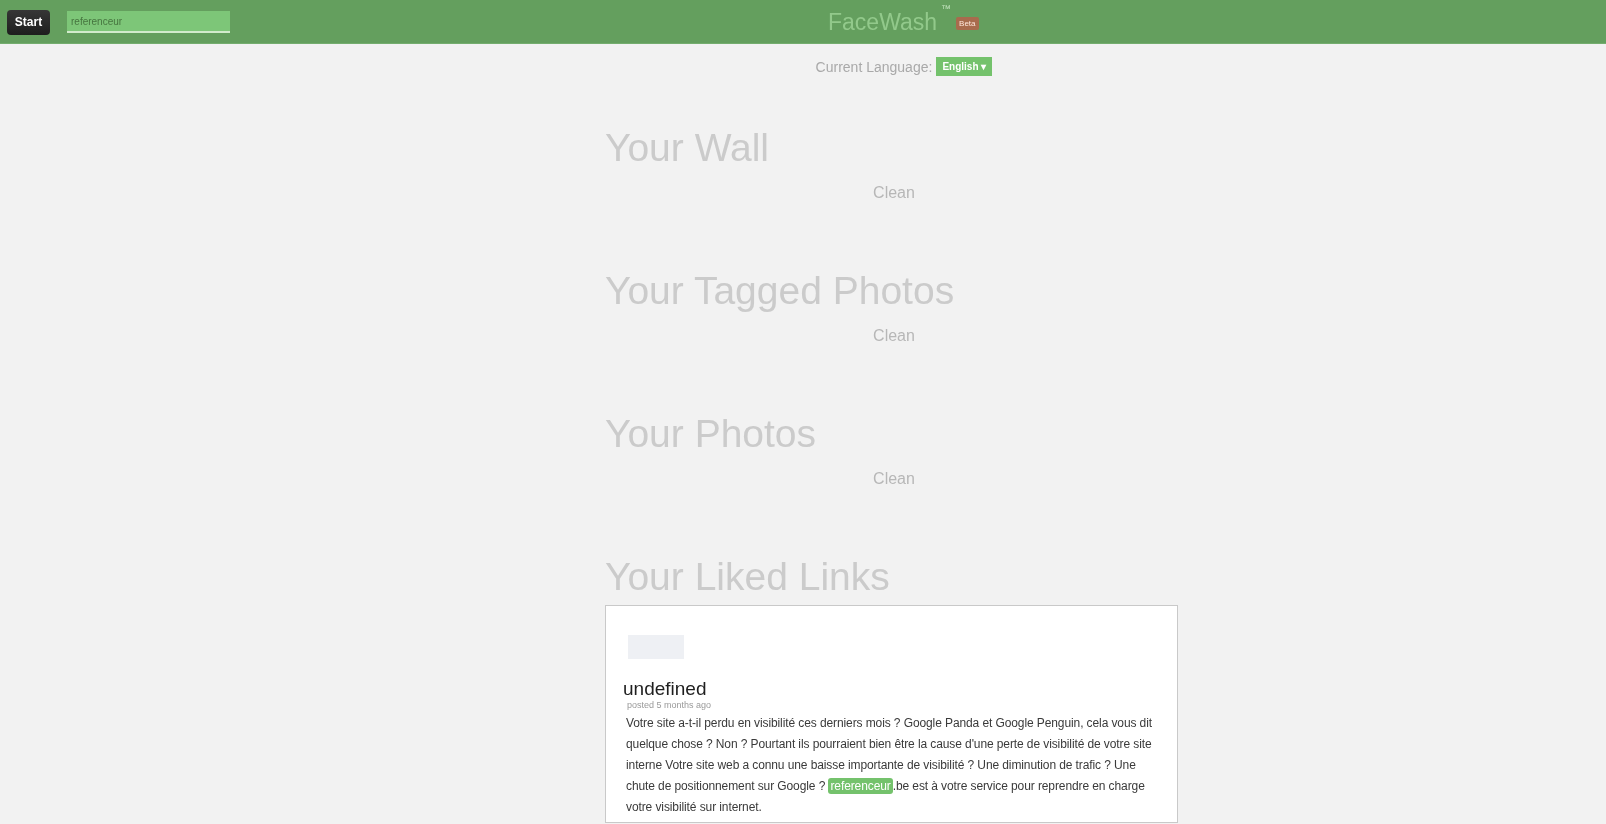 This screenshot has height=824, width=1606. Describe the element at coordinates (28, 22) in the screenshot. I see `start-button: Start` at that location.